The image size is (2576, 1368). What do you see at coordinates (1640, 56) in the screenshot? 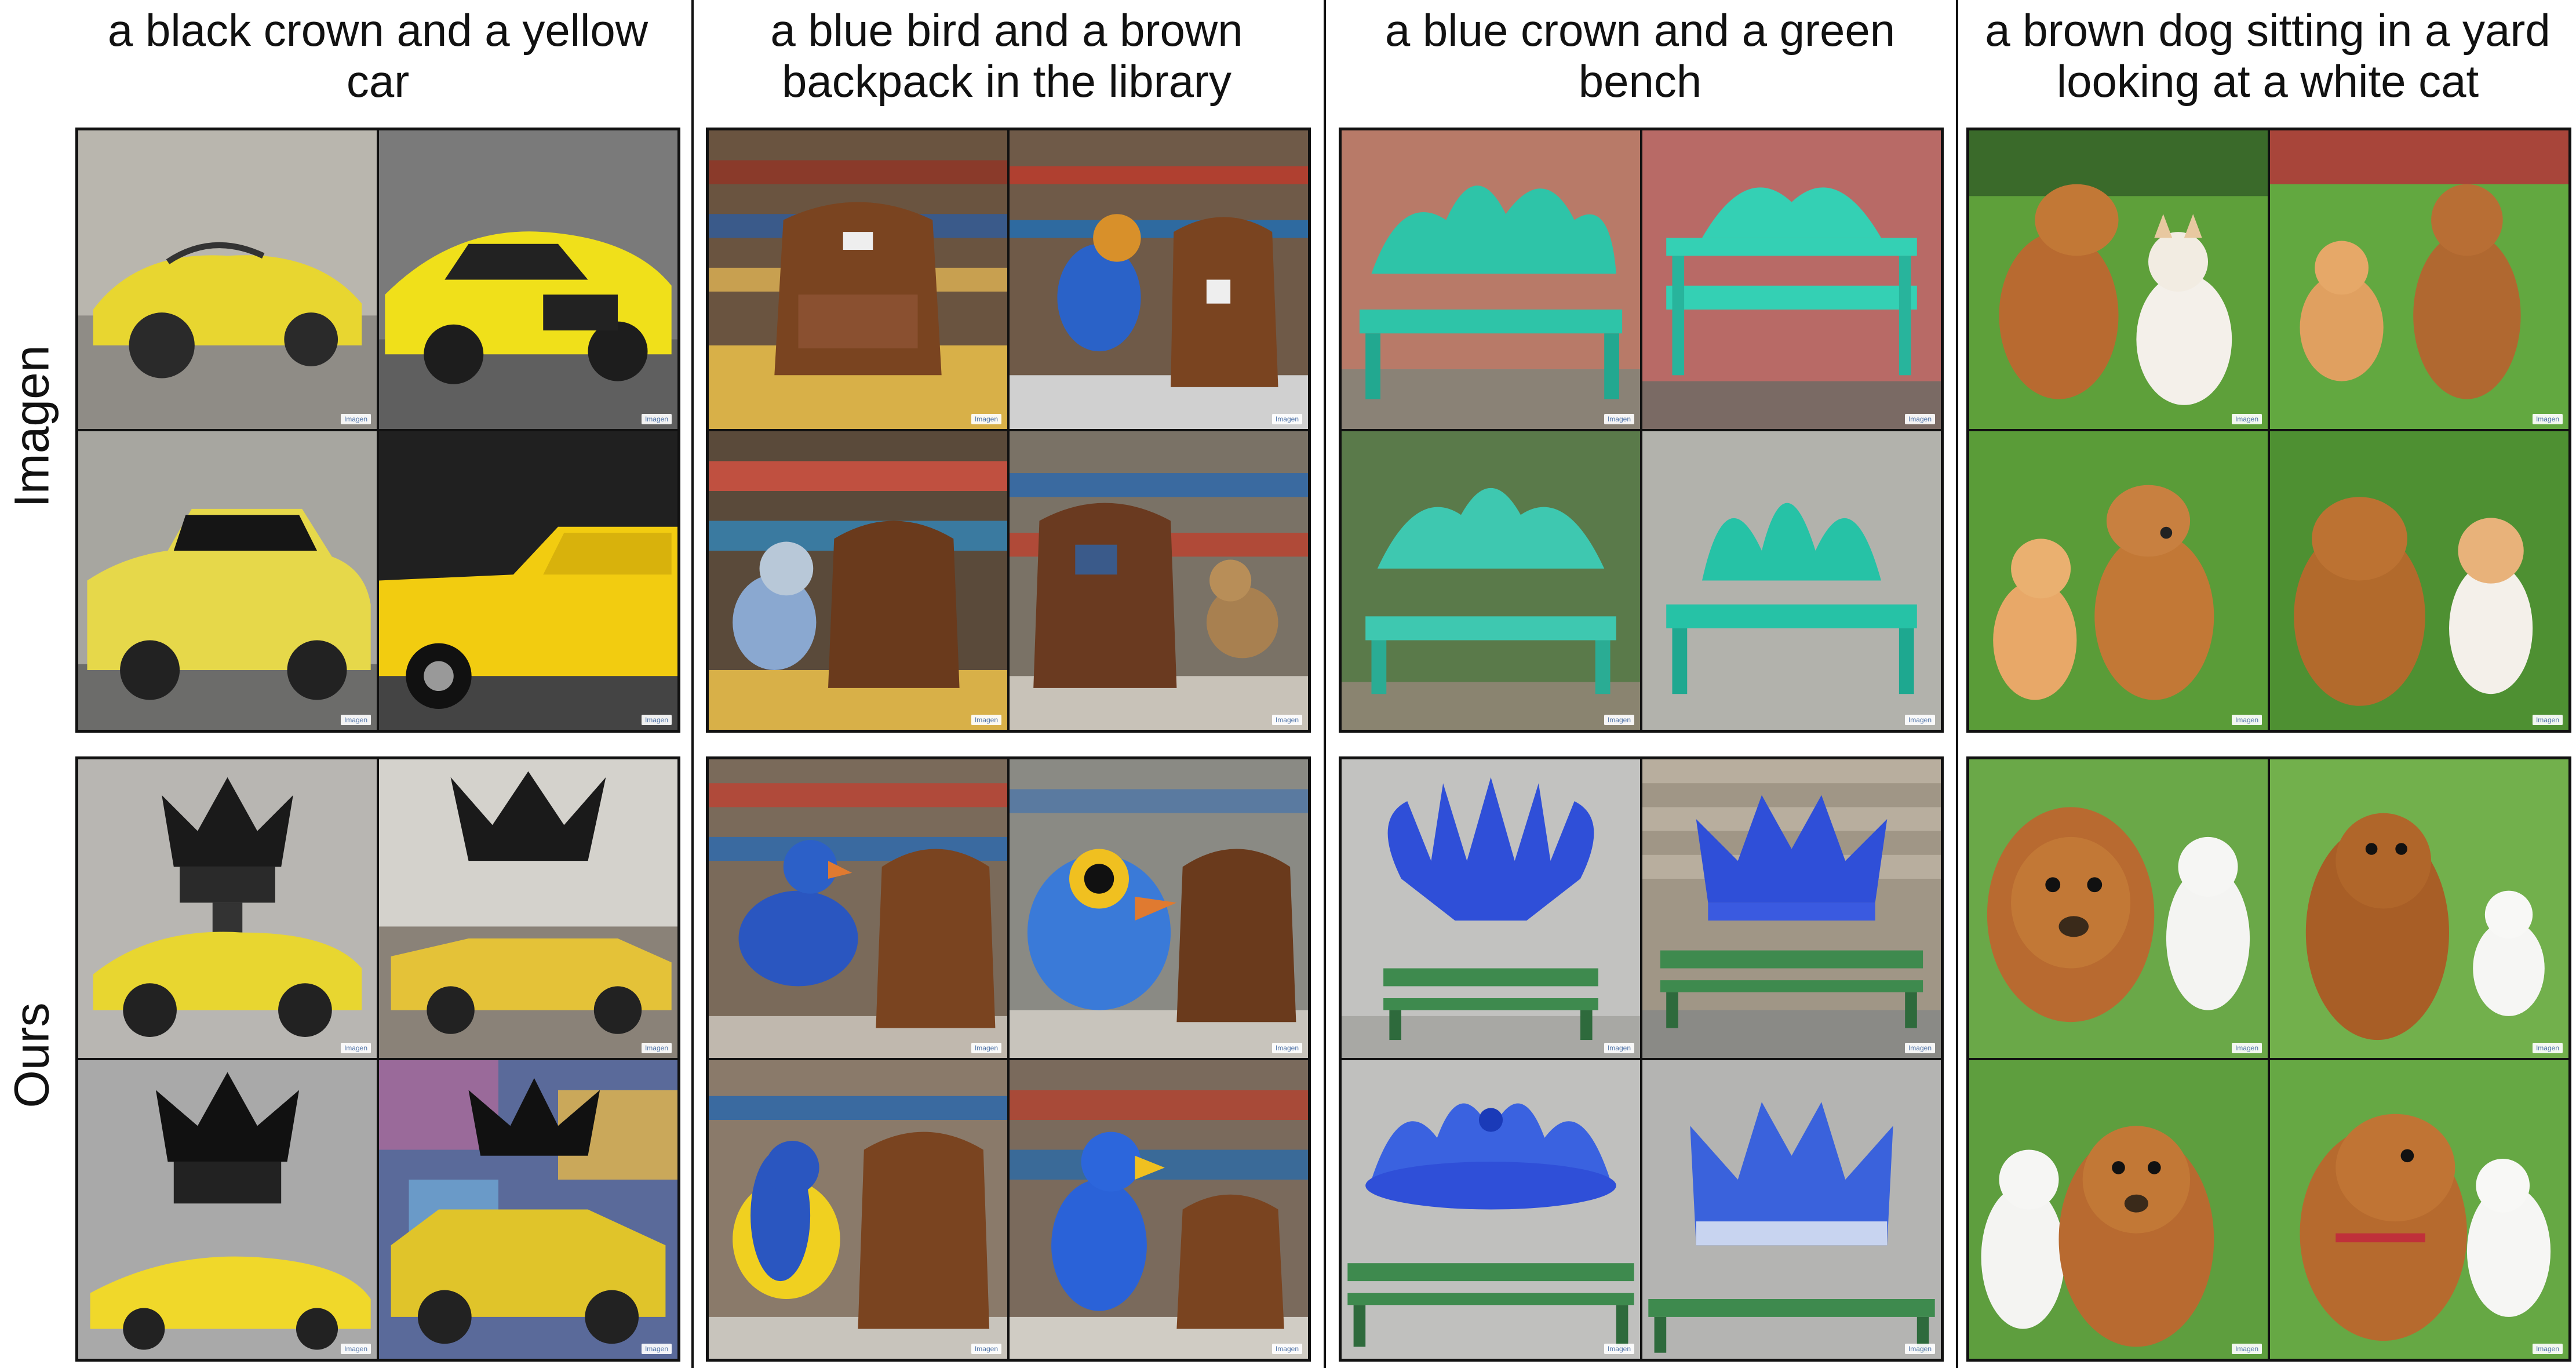
I see `caption-col-3: a blue crown and a green bench` at bounding box center [1640, 56].